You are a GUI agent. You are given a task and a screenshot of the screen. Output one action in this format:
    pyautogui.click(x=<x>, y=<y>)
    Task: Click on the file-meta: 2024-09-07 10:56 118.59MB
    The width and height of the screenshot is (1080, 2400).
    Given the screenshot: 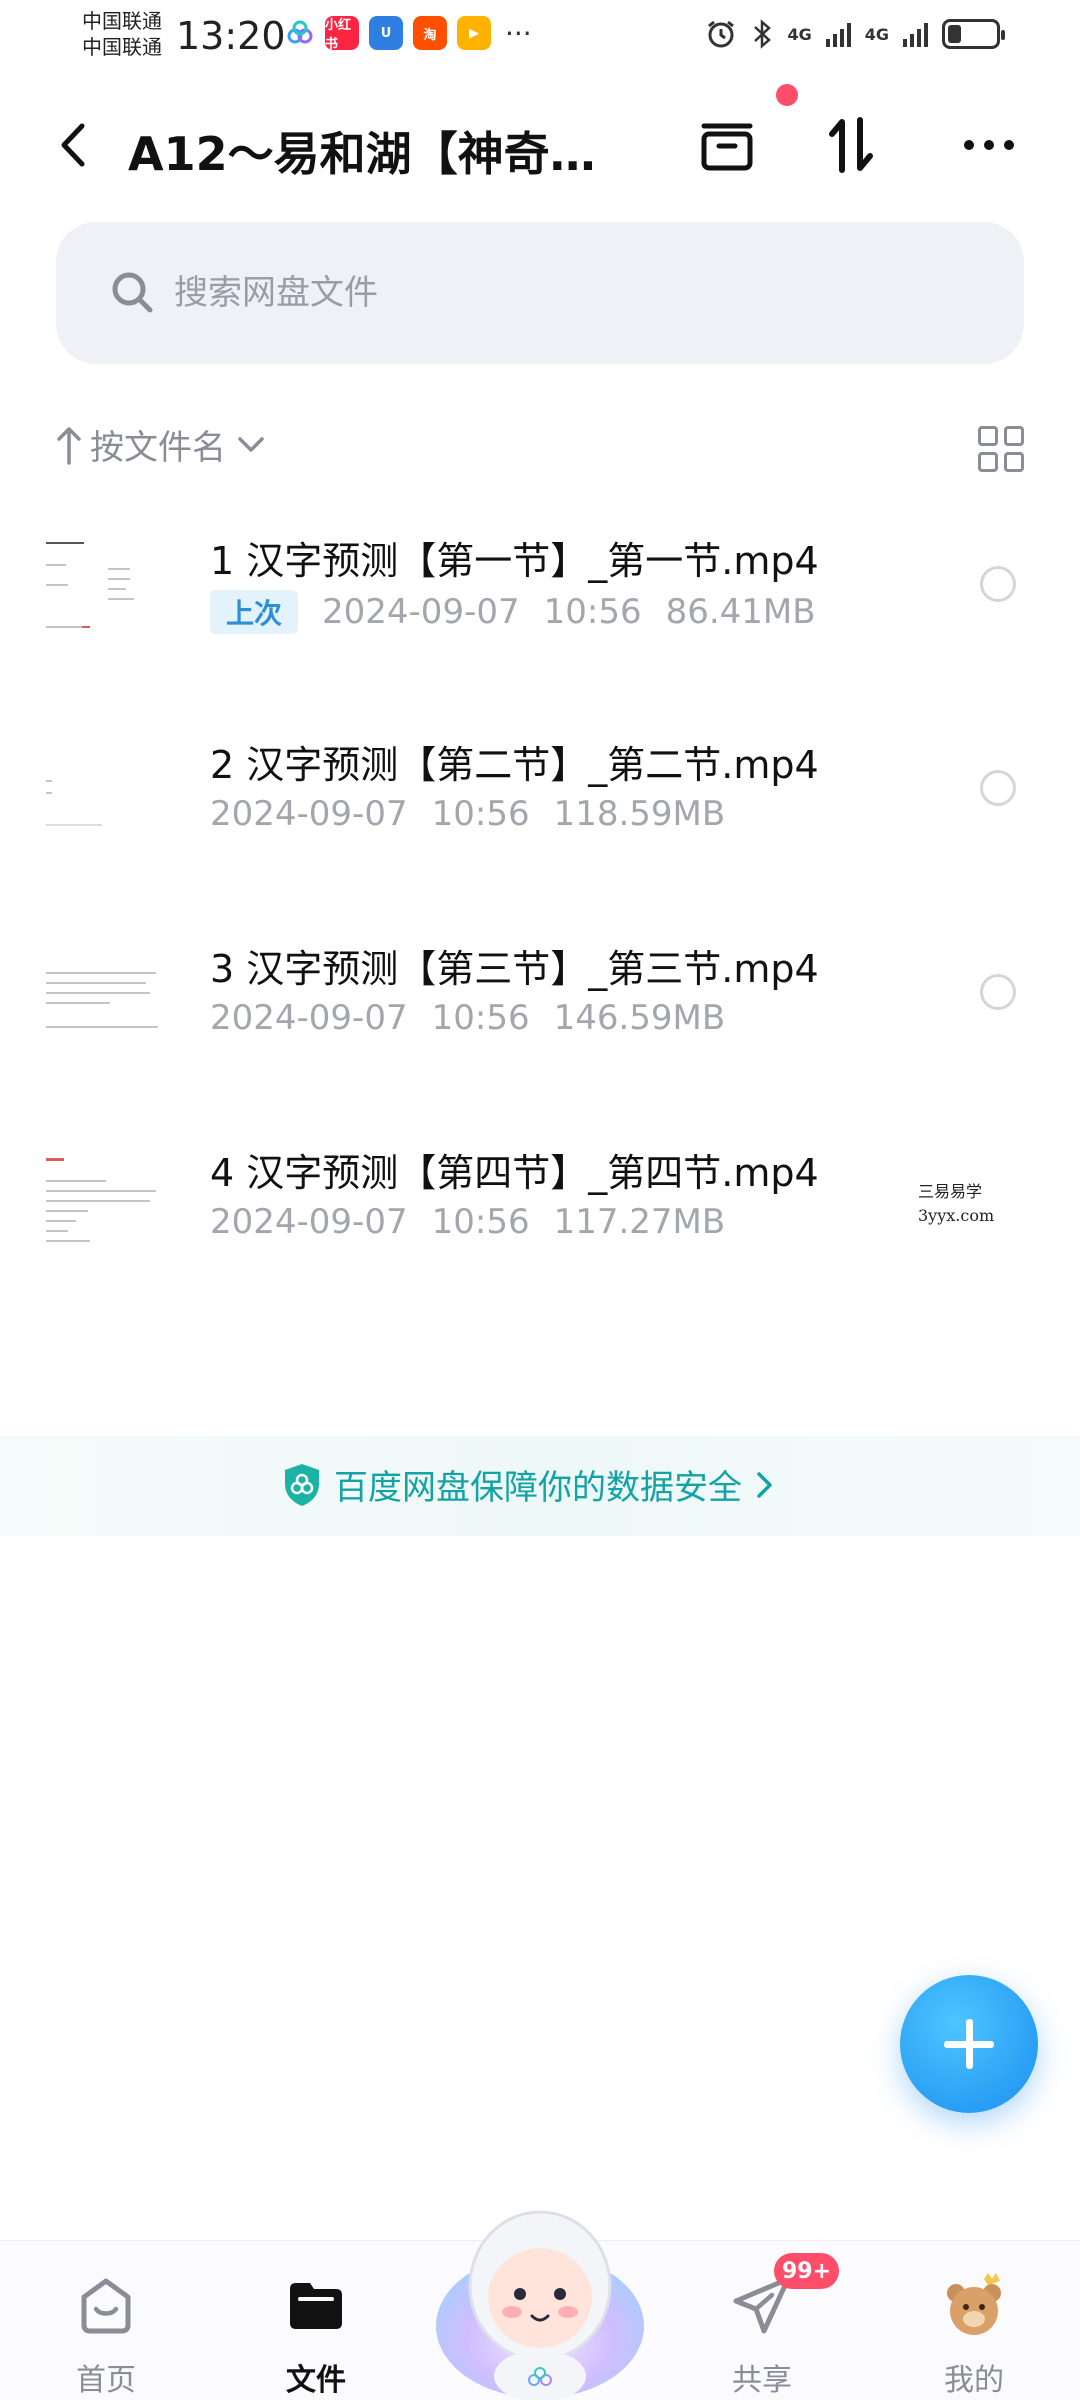 What is the action you would take?
    pyautogui.click(x=467, y=814)
    